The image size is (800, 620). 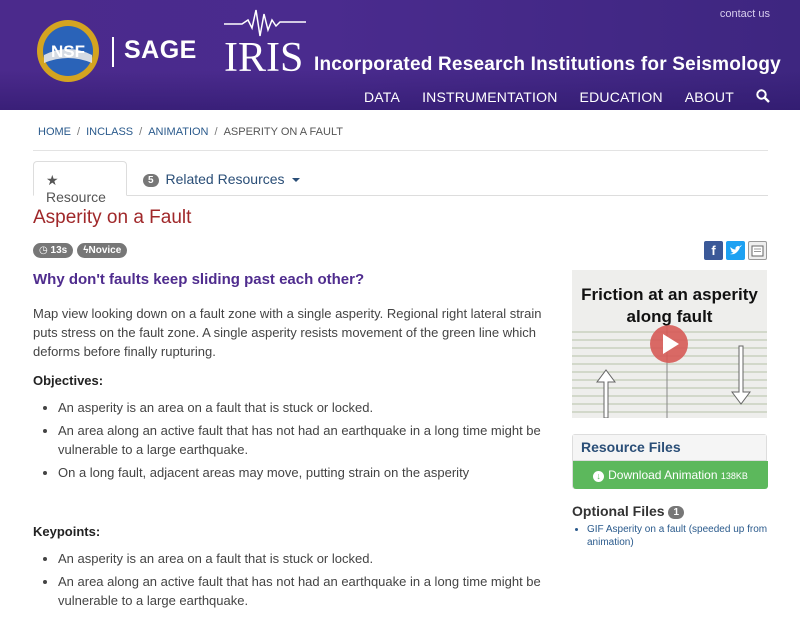 I want to click on sage-logo: SAGE, so click(x=160, y=50).